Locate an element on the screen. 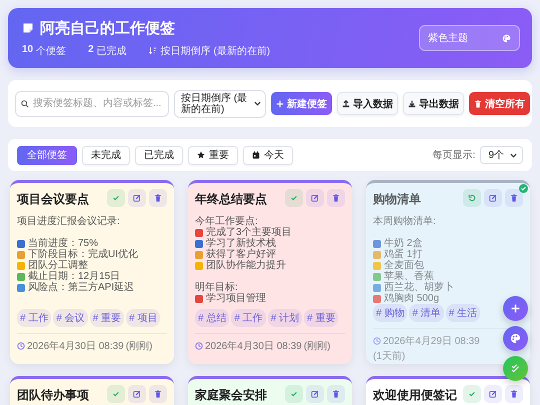 The height and width of the screenshot is (405, 540). note-title: 欢迎使用便签记 is located at coordinates (415, 395).